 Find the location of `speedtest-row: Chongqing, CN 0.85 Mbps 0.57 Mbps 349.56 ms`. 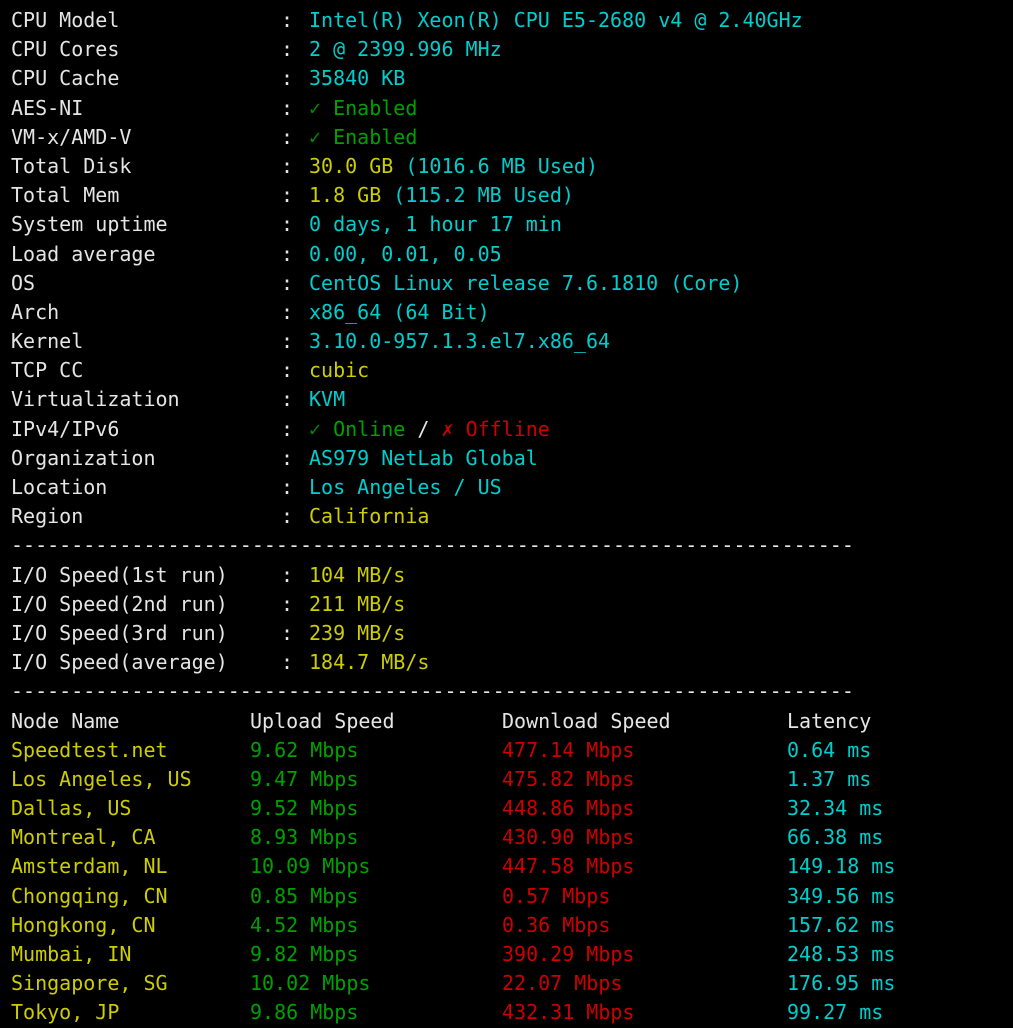

speedtest-row: Chongqing, CN 0.85 Mbps 0.57 Mbps 349.56 ms is located at coordinates (512, 896).